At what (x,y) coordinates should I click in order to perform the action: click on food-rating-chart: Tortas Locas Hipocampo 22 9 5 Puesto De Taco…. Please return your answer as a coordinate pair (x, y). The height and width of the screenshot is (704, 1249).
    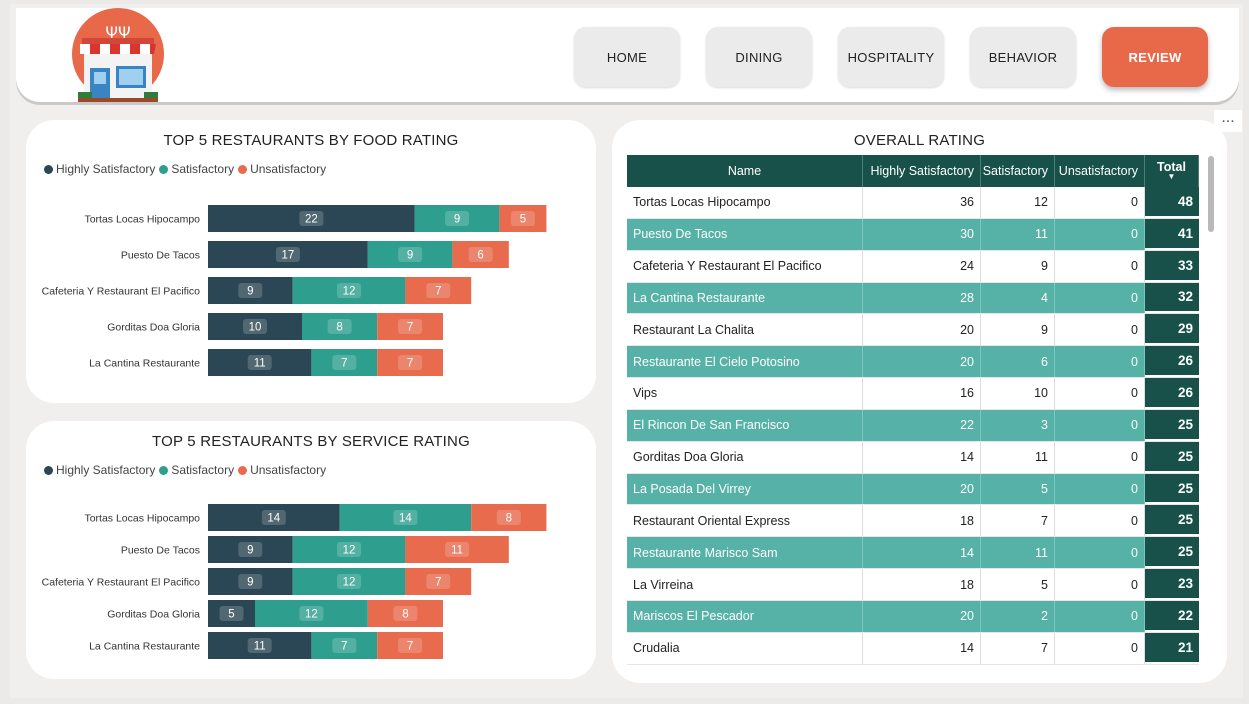
    Looking at the image, I should click on (294, 290).